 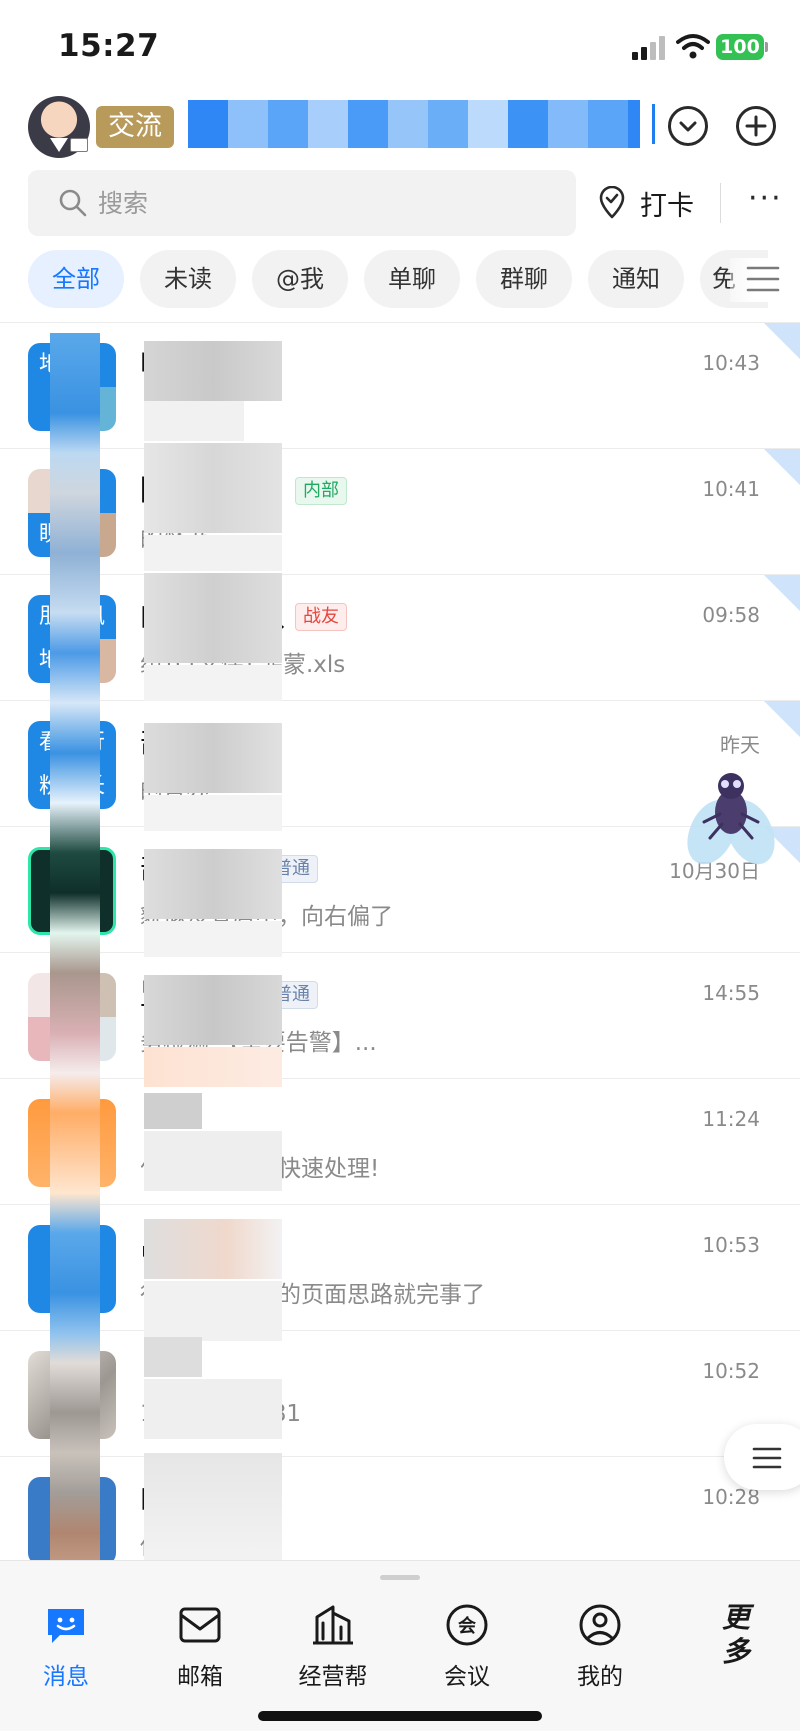 I want to click on tab-more: 更多, so click(x=736, y=1635).